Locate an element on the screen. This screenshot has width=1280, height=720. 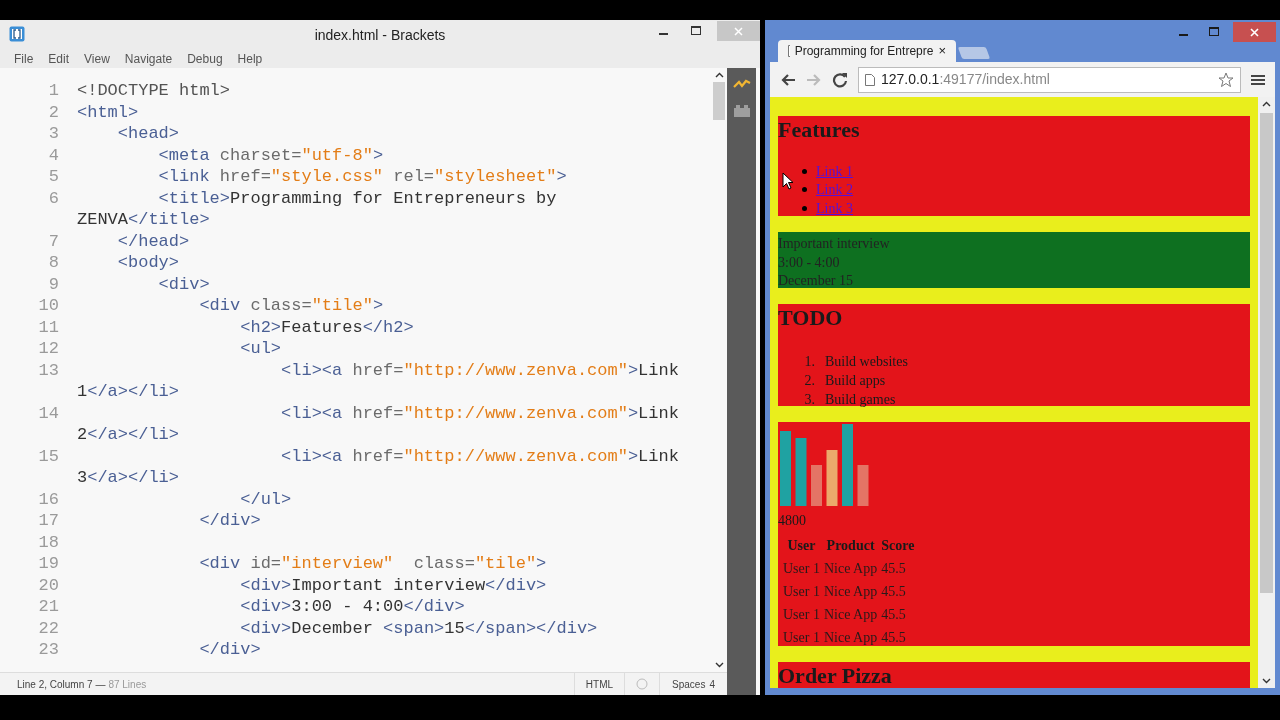
menu-item: Navigate is located at coordinates (148, 59).